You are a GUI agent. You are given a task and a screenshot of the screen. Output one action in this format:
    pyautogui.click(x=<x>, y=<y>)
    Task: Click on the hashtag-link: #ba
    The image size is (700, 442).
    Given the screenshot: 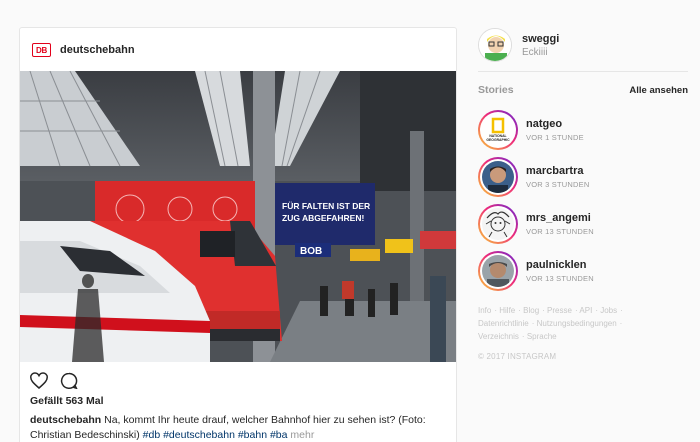 What is the action you would take?
    pyautogui.click(x=279, y=435)
    